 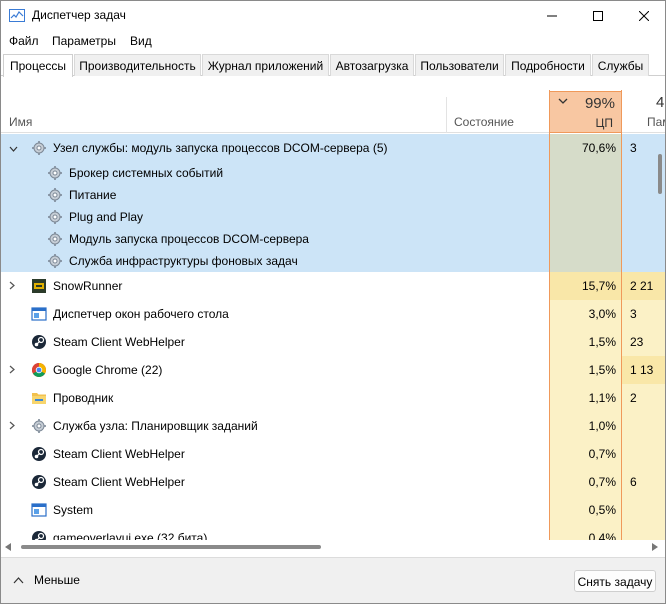 What do you see at coordinates (585, 286) in the screenshot?
I see `cpu-cell: 15,7%` at bounding box center [585, 286].